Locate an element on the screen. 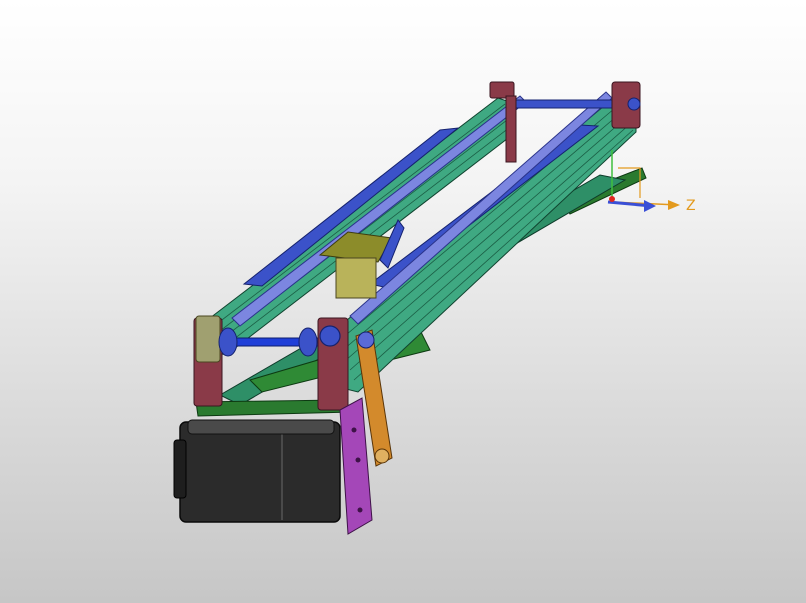 The height and width of the screenshot is (603, 806). triad-z-arrow is located at coordinates (674, 205).